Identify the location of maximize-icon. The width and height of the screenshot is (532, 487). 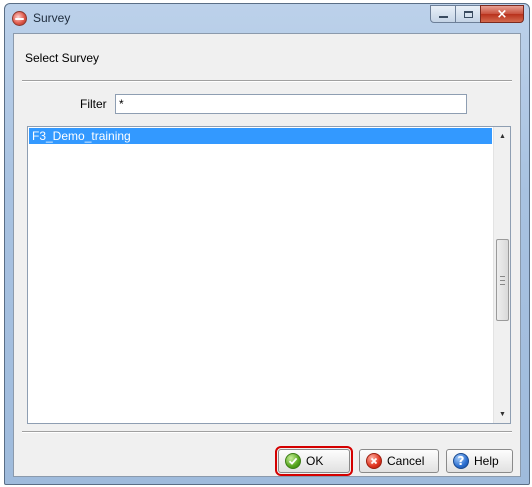
(468, 14).